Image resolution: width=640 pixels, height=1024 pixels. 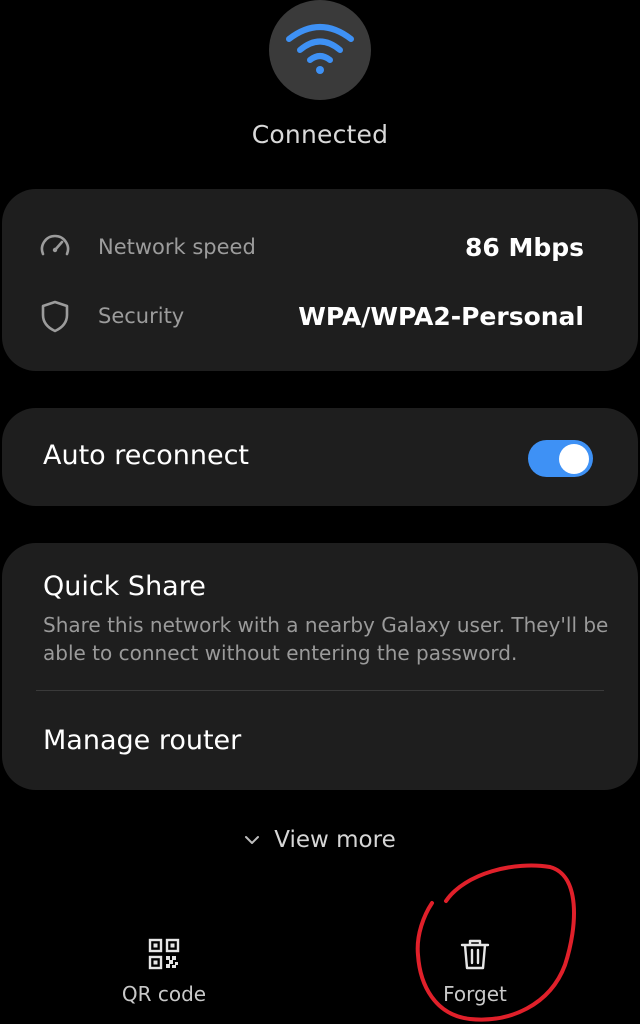 I want to click on quick-share-title: Quick Share, so click(x=124, y=586).